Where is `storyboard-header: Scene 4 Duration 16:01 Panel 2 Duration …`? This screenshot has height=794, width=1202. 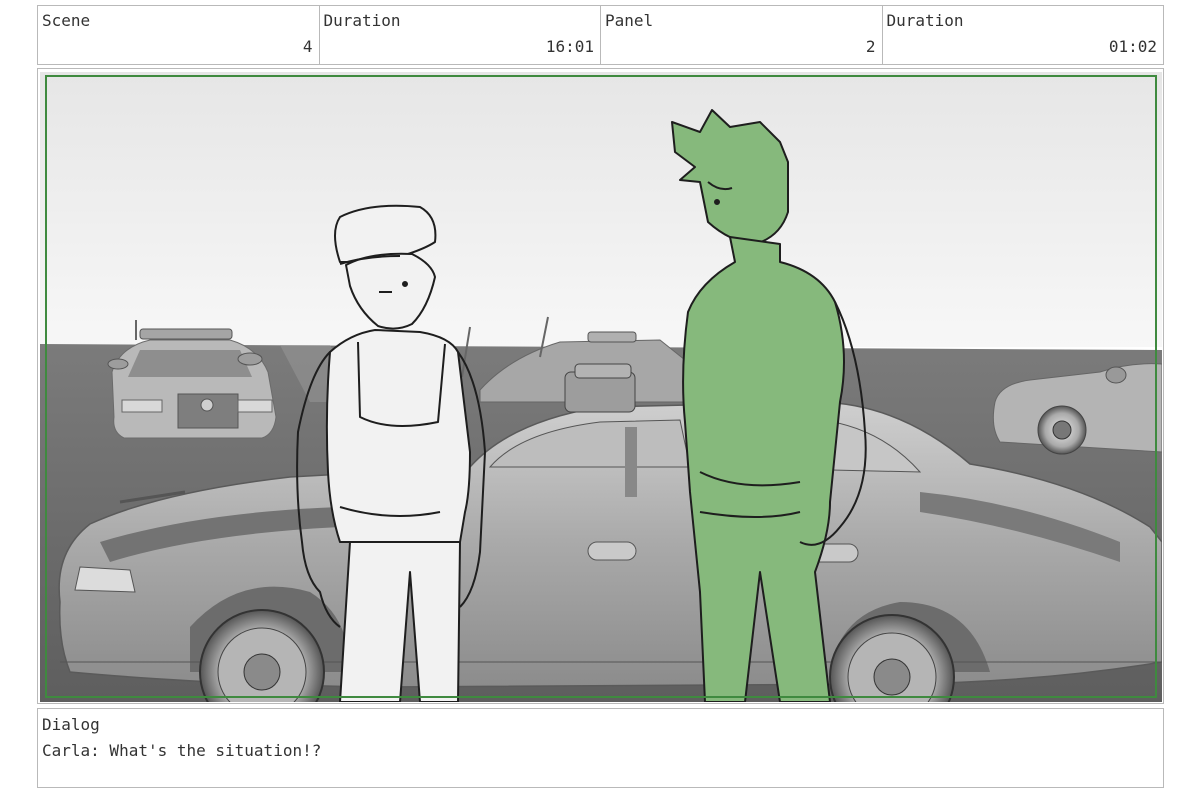
storyboard-header: Scene 4 Duration 16:01 Panel 2 Duration … is located at coordinates (600, 35).